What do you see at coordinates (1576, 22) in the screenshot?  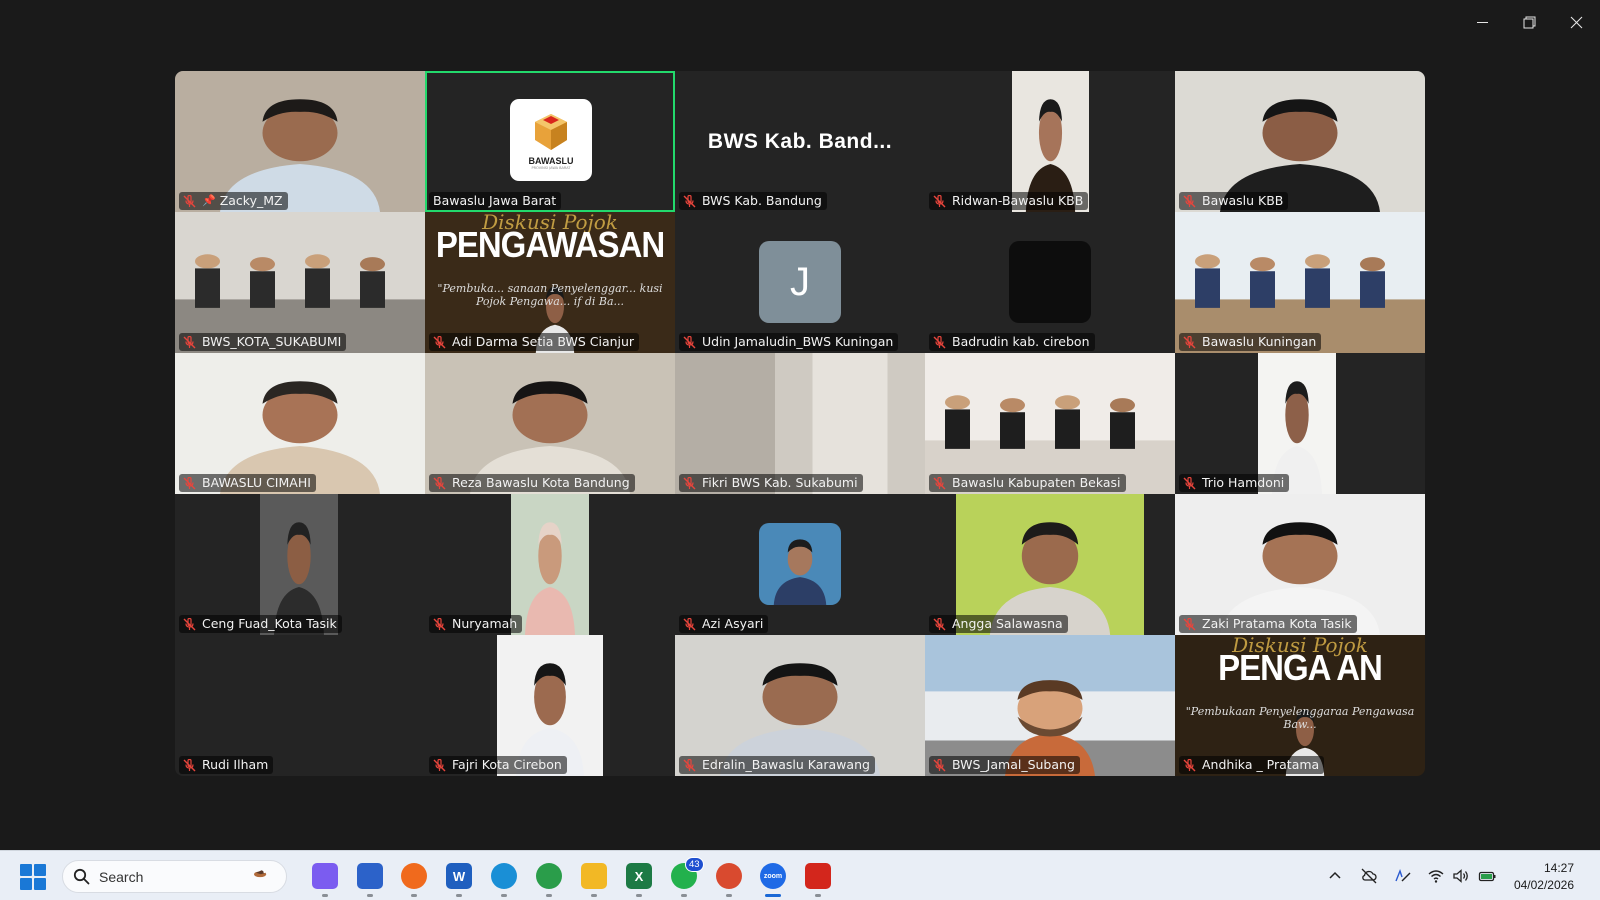 I see `close-button` at bounding box center [1576, 22].